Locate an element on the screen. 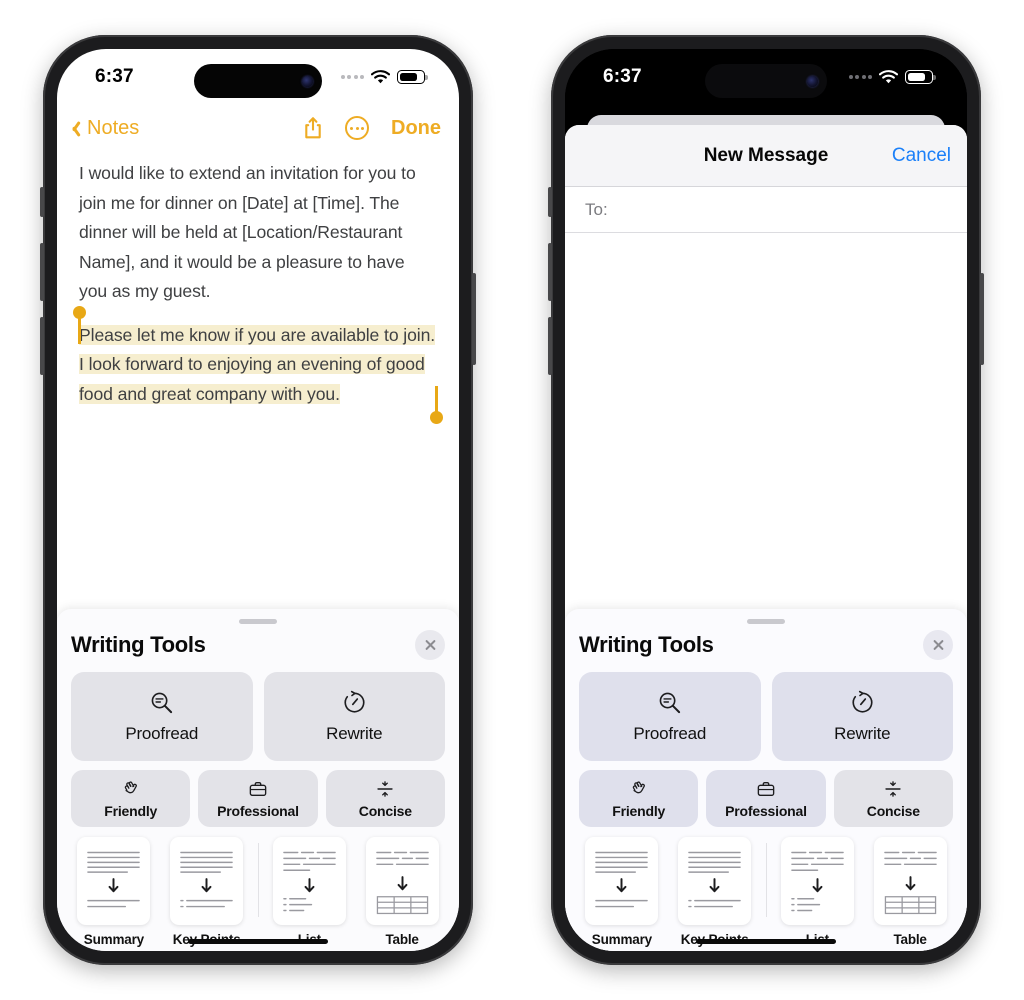 Image resolution: width=1024 pixels, height=1000 pixels. selection-handle-end is located at coordinates (436, 405).